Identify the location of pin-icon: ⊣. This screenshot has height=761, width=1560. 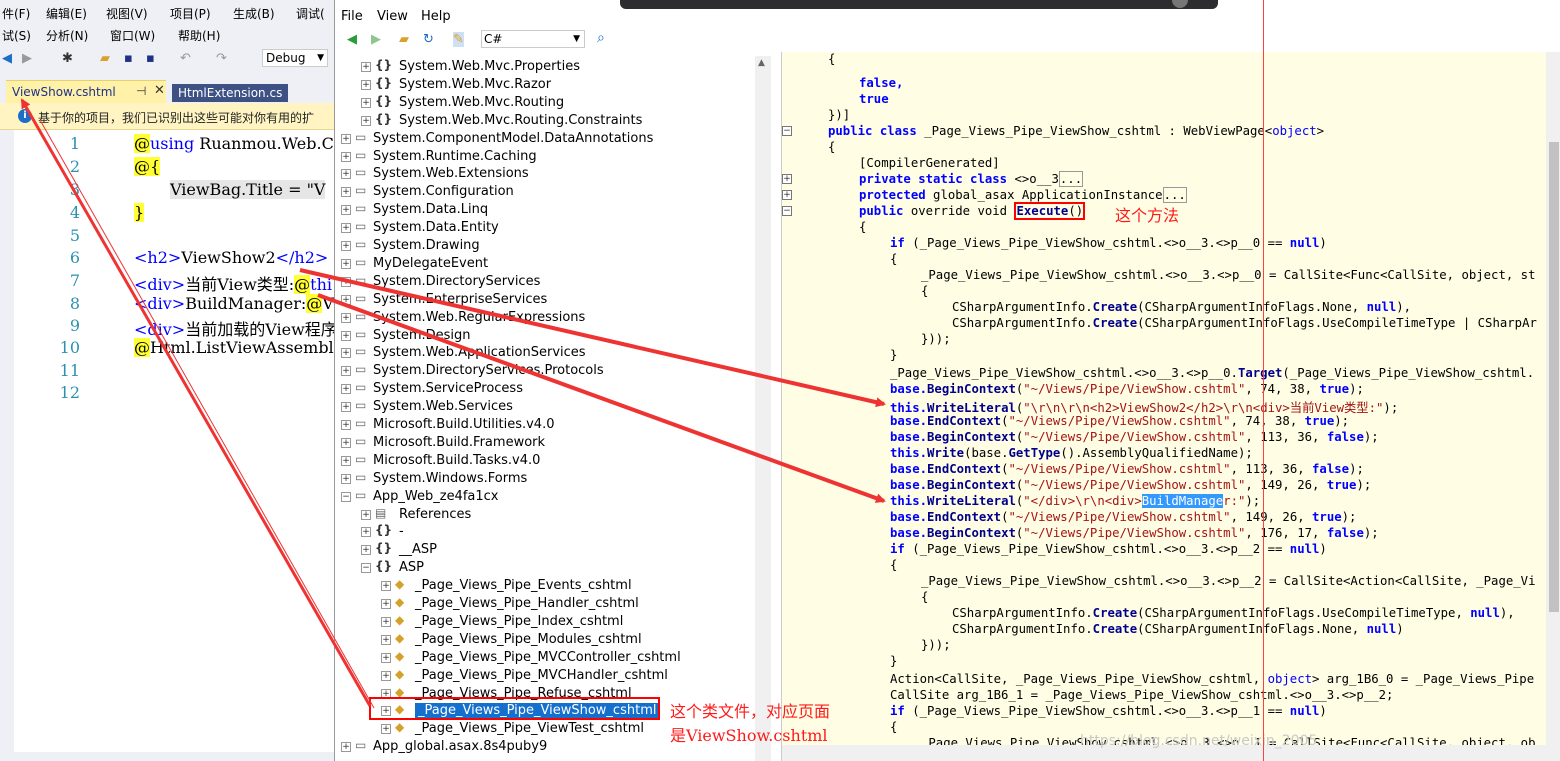
(141, 91).